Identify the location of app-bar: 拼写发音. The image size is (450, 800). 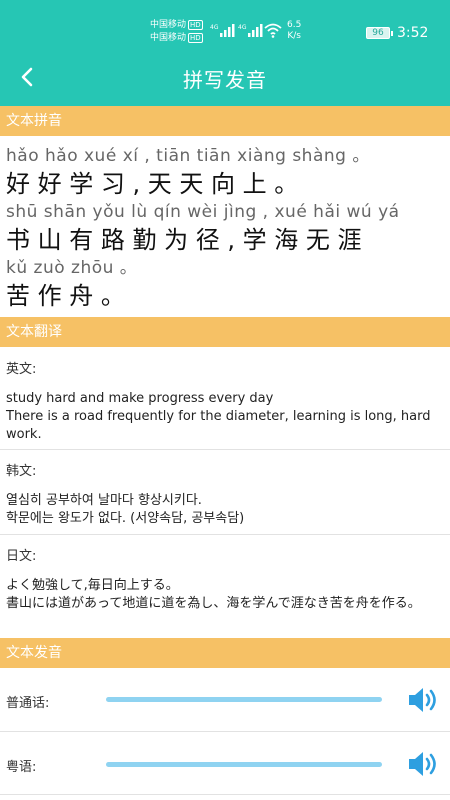
(225, 78).